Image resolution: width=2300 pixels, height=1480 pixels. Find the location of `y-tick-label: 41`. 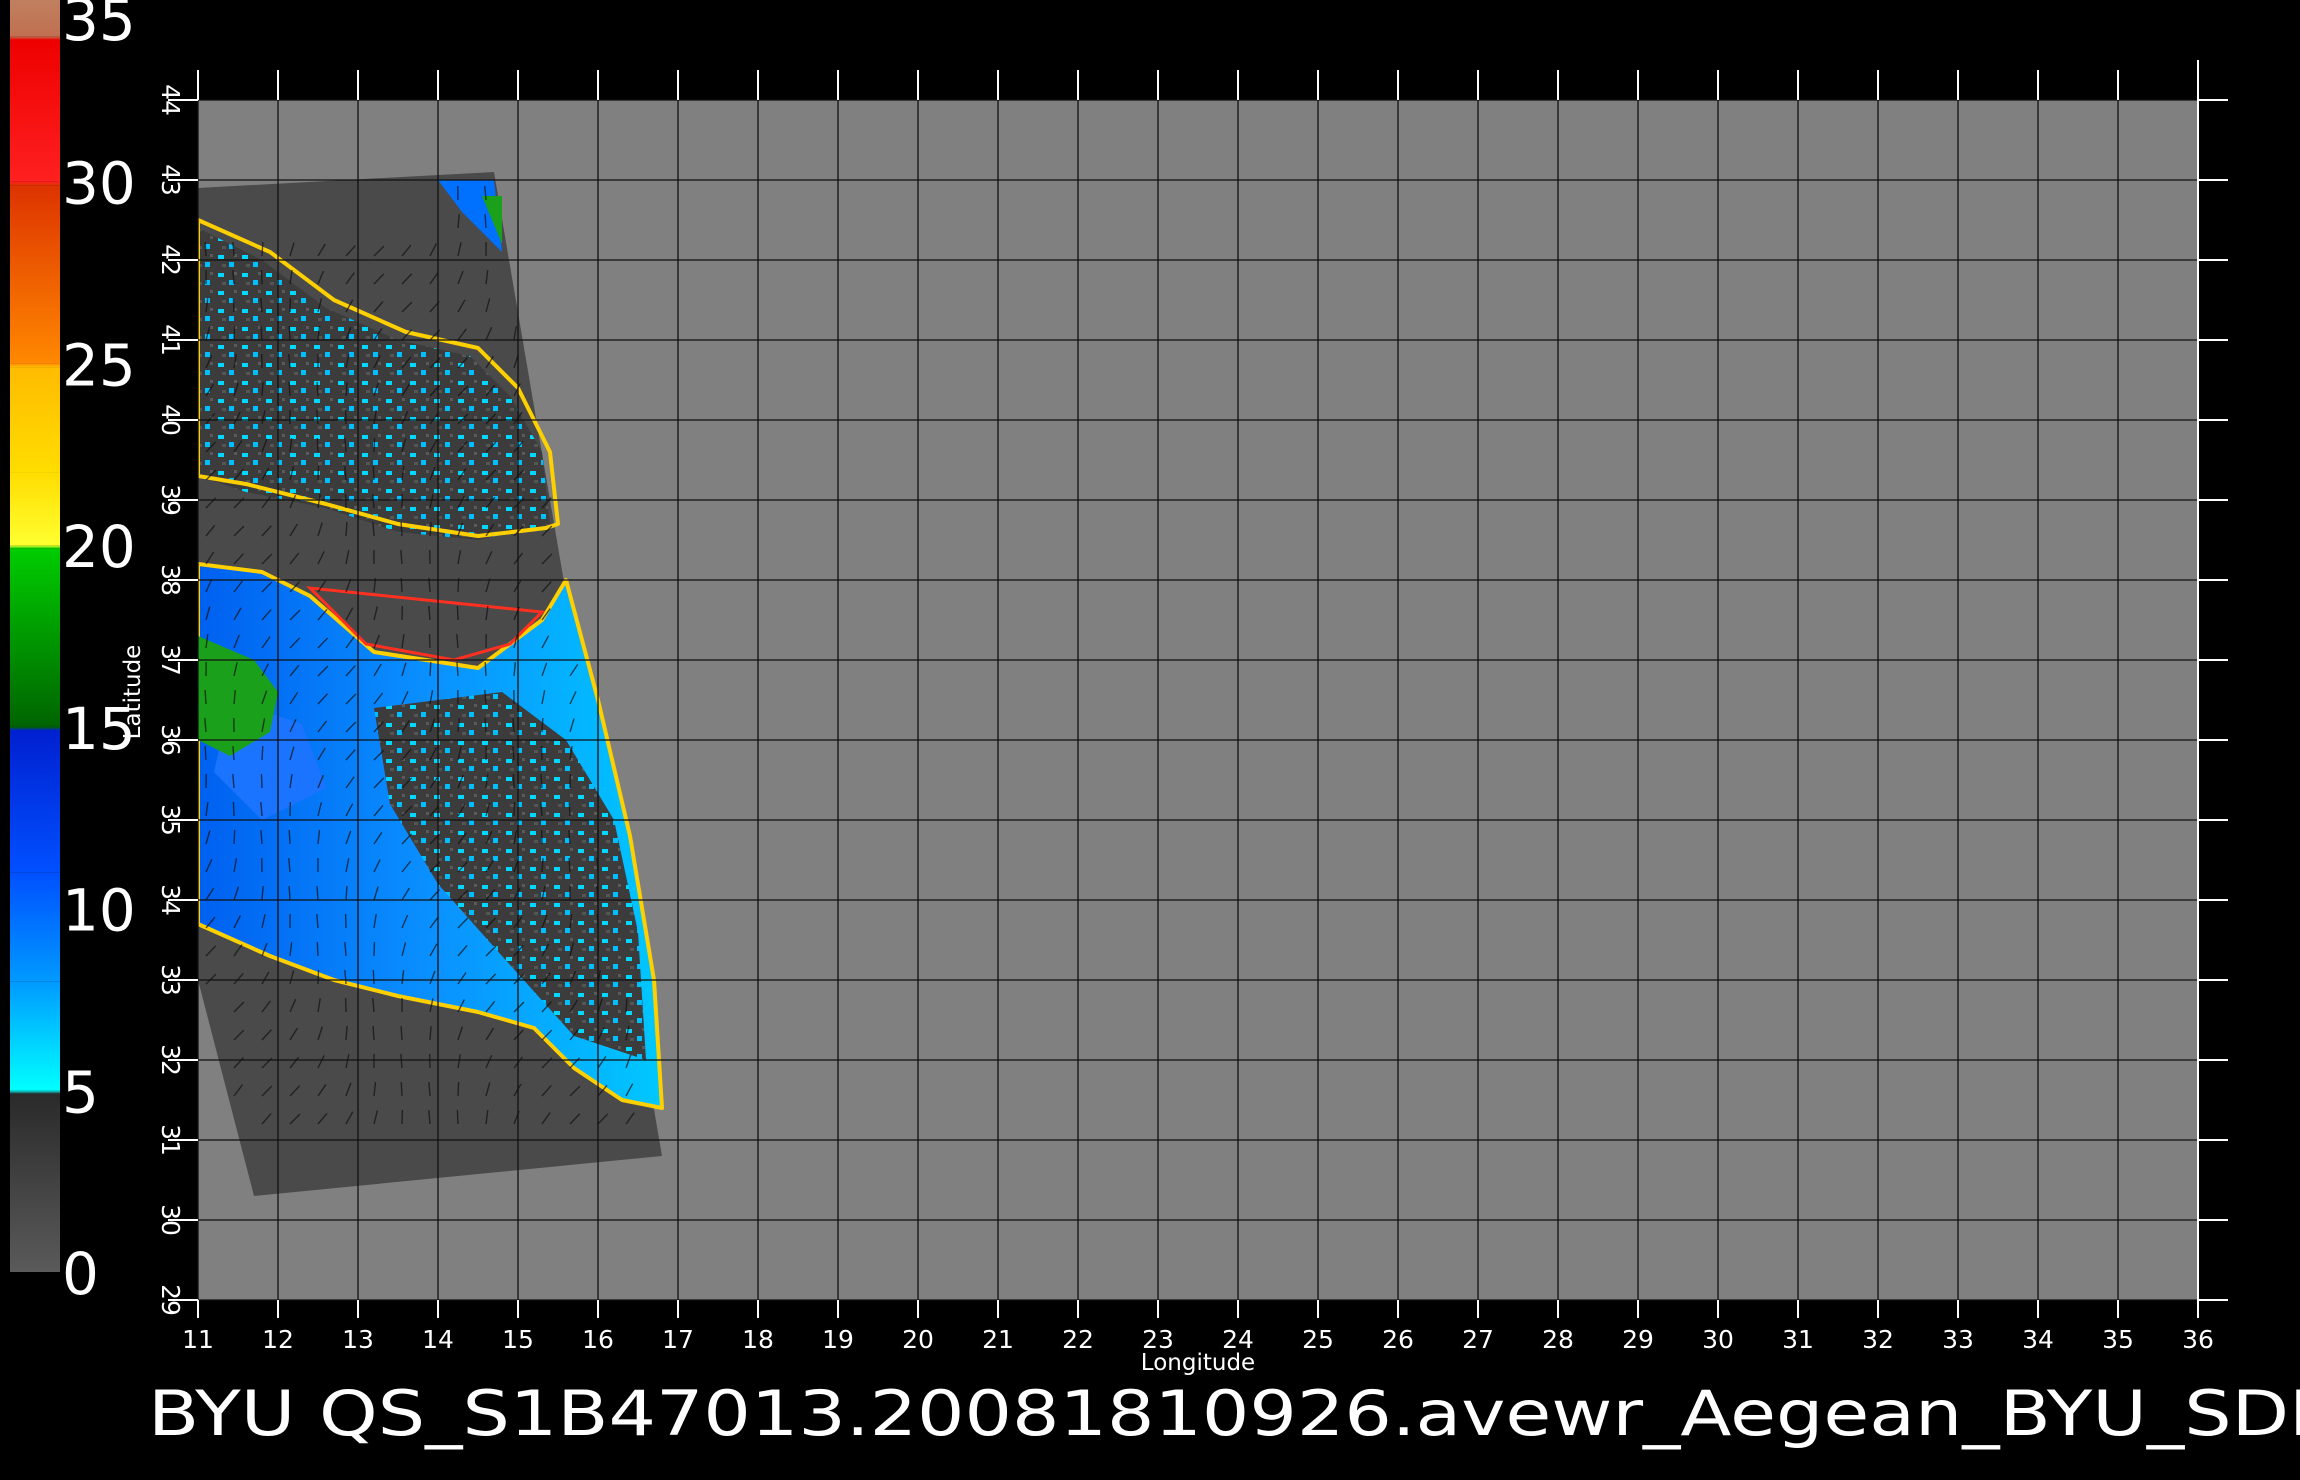

y-tick-label: 41 is located at coordinates (170, 340).